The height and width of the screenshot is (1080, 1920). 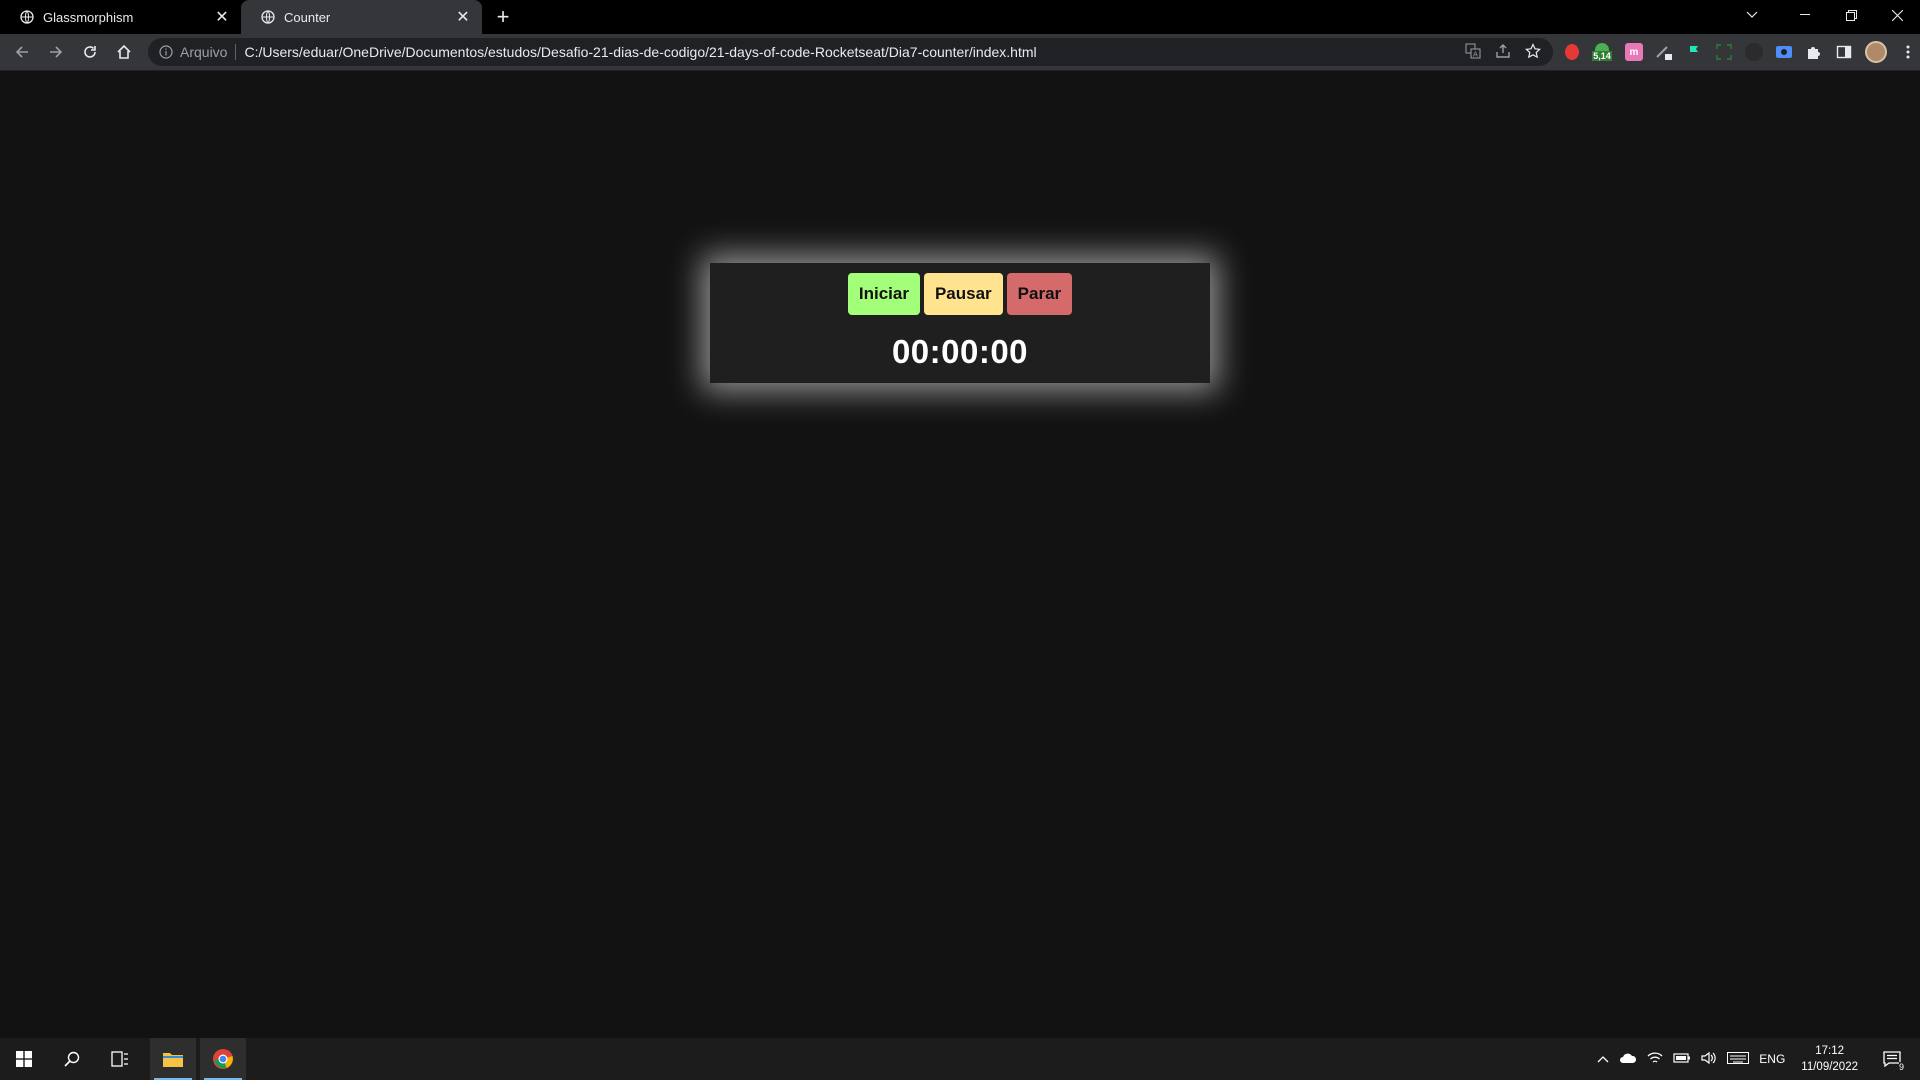 I want to click on new-tab-button: +, so click(x=503, y=17).